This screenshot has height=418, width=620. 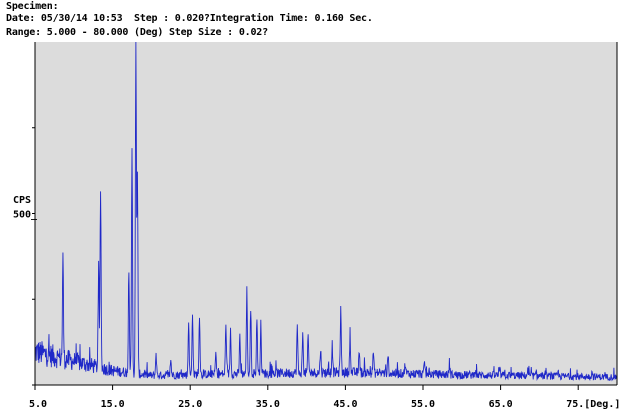 What do you see at coordinates (268, 404) in the screenshot?
I see `x-tick-label: 35.0` at bounding box center [268, 404].